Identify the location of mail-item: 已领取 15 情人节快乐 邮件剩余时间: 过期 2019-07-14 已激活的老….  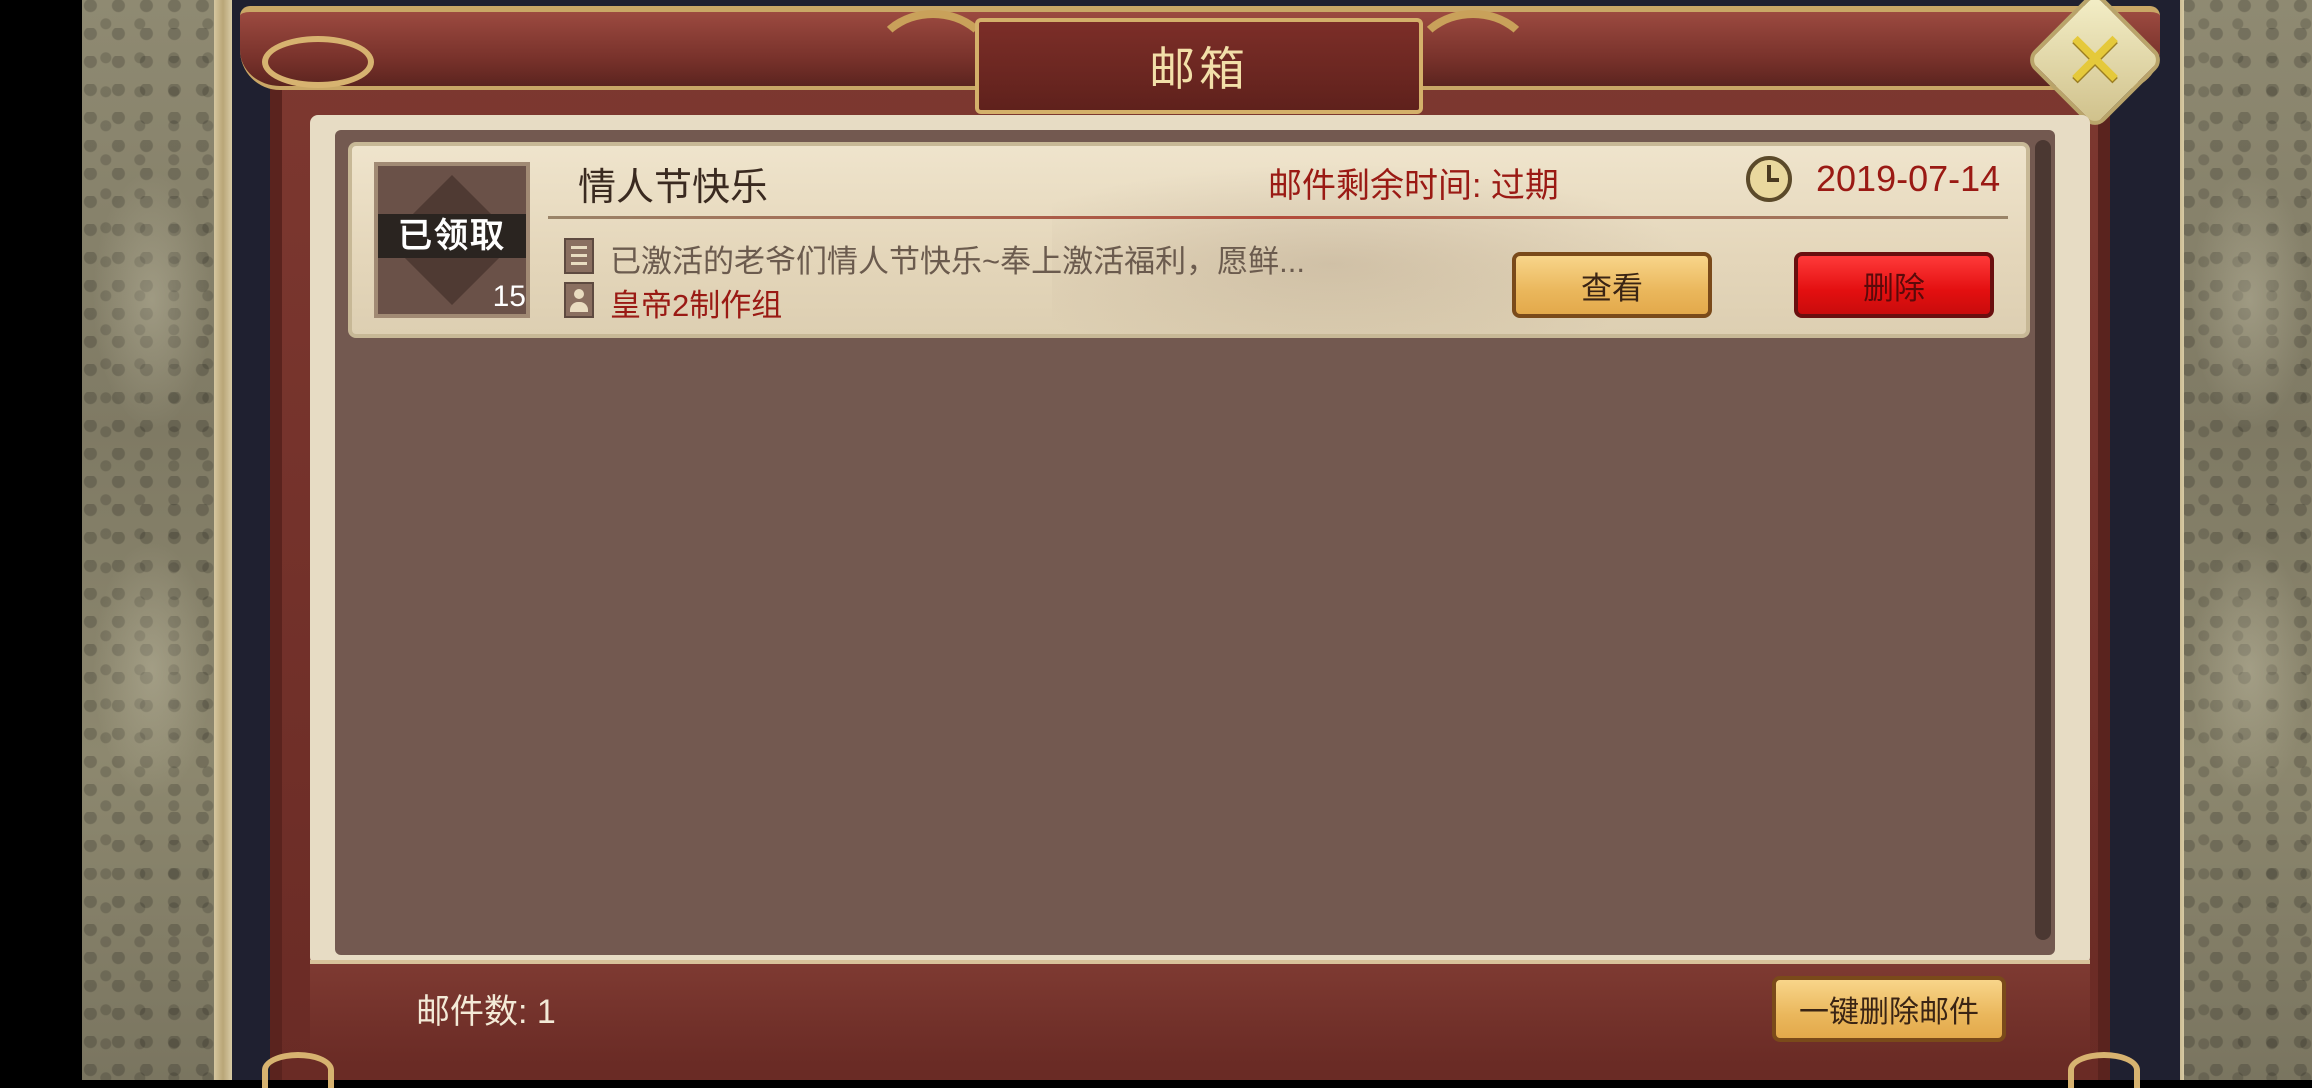
(1189, 240).